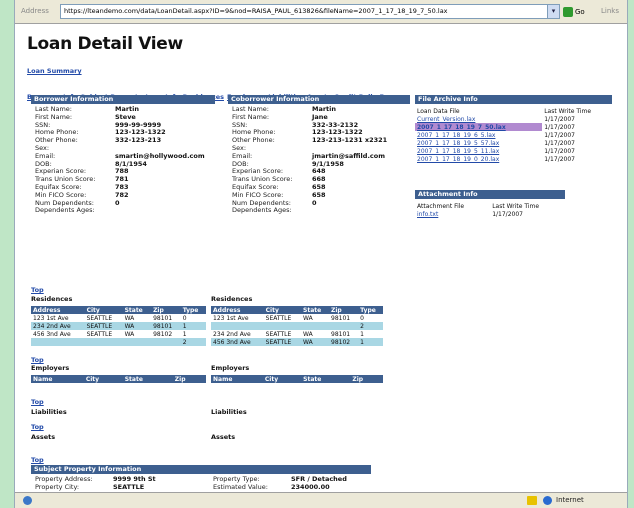 Image resolution: width=634 pixels, height=508 pixels. What do you see at coordinates (35, 11) in the screenshot?
I see `address-label: Address` at bounding box center [35, 11].